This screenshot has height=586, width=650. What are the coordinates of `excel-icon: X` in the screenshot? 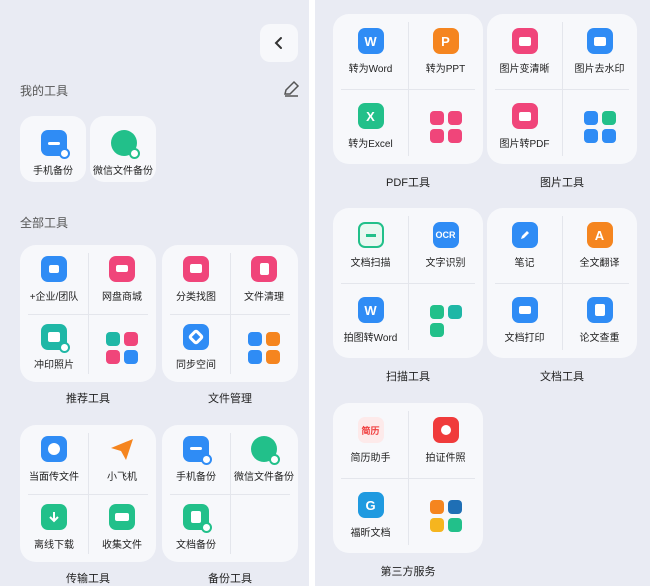 It's located at (370, 116).